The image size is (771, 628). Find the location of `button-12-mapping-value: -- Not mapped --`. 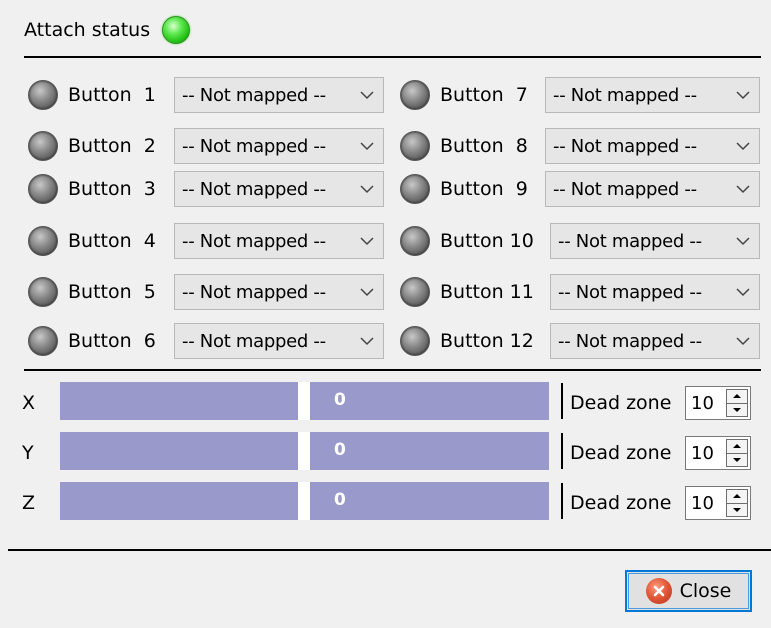

button-12-mapping-value: -- Not mapped -- is located at coordinates (630, 341).